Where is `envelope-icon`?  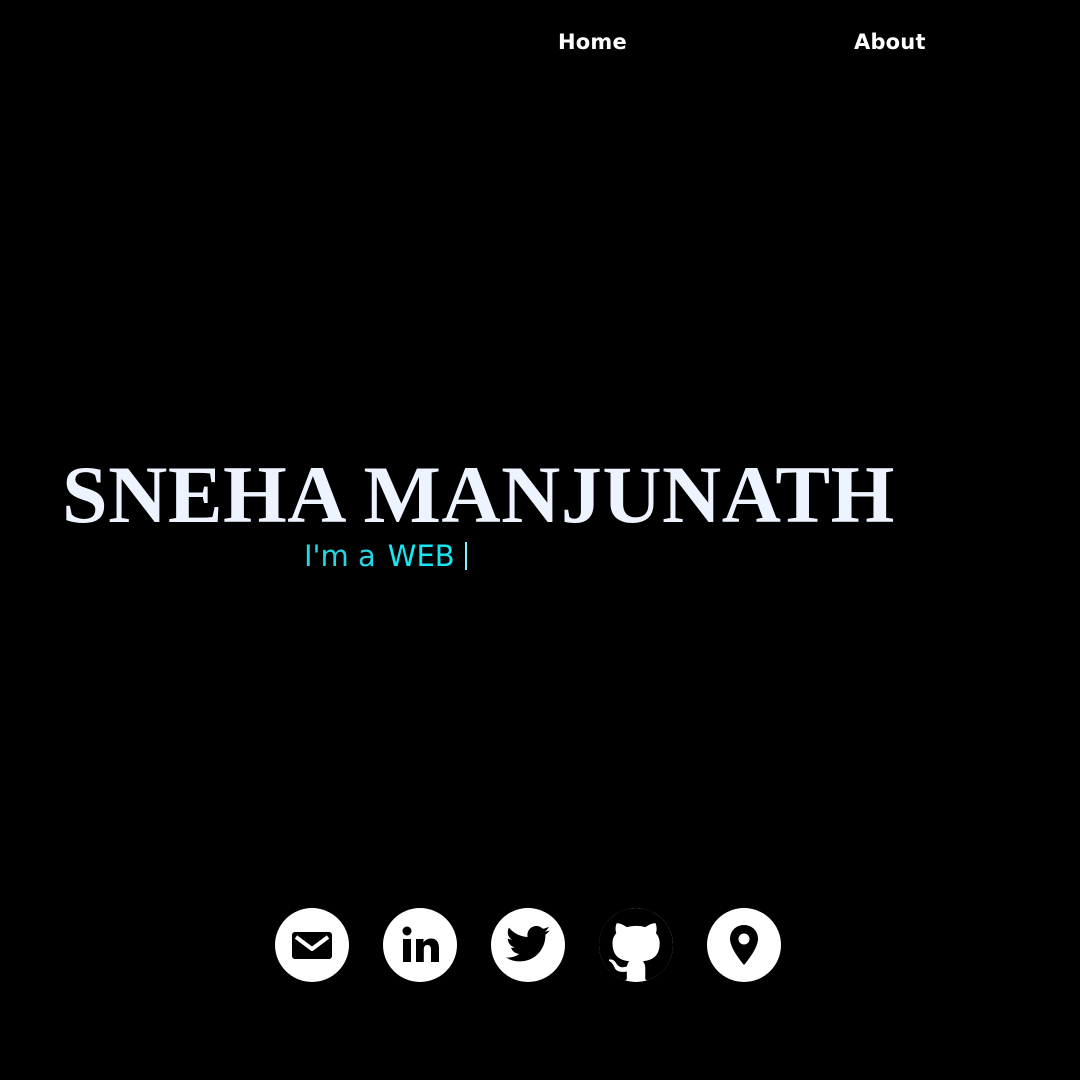
envelope-icon is located at coordinates (312, 945).